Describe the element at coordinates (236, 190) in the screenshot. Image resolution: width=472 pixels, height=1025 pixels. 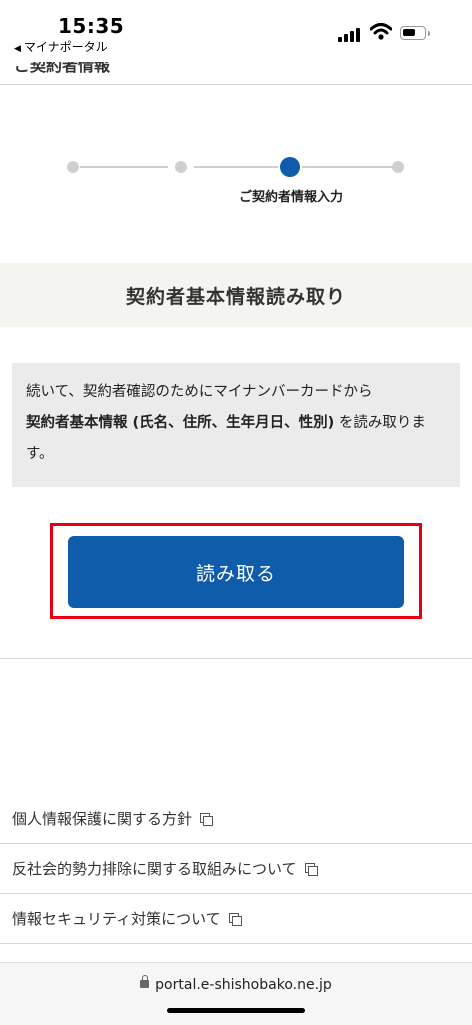
I see `progress-stepper: ご契約者情報入力` at that location.